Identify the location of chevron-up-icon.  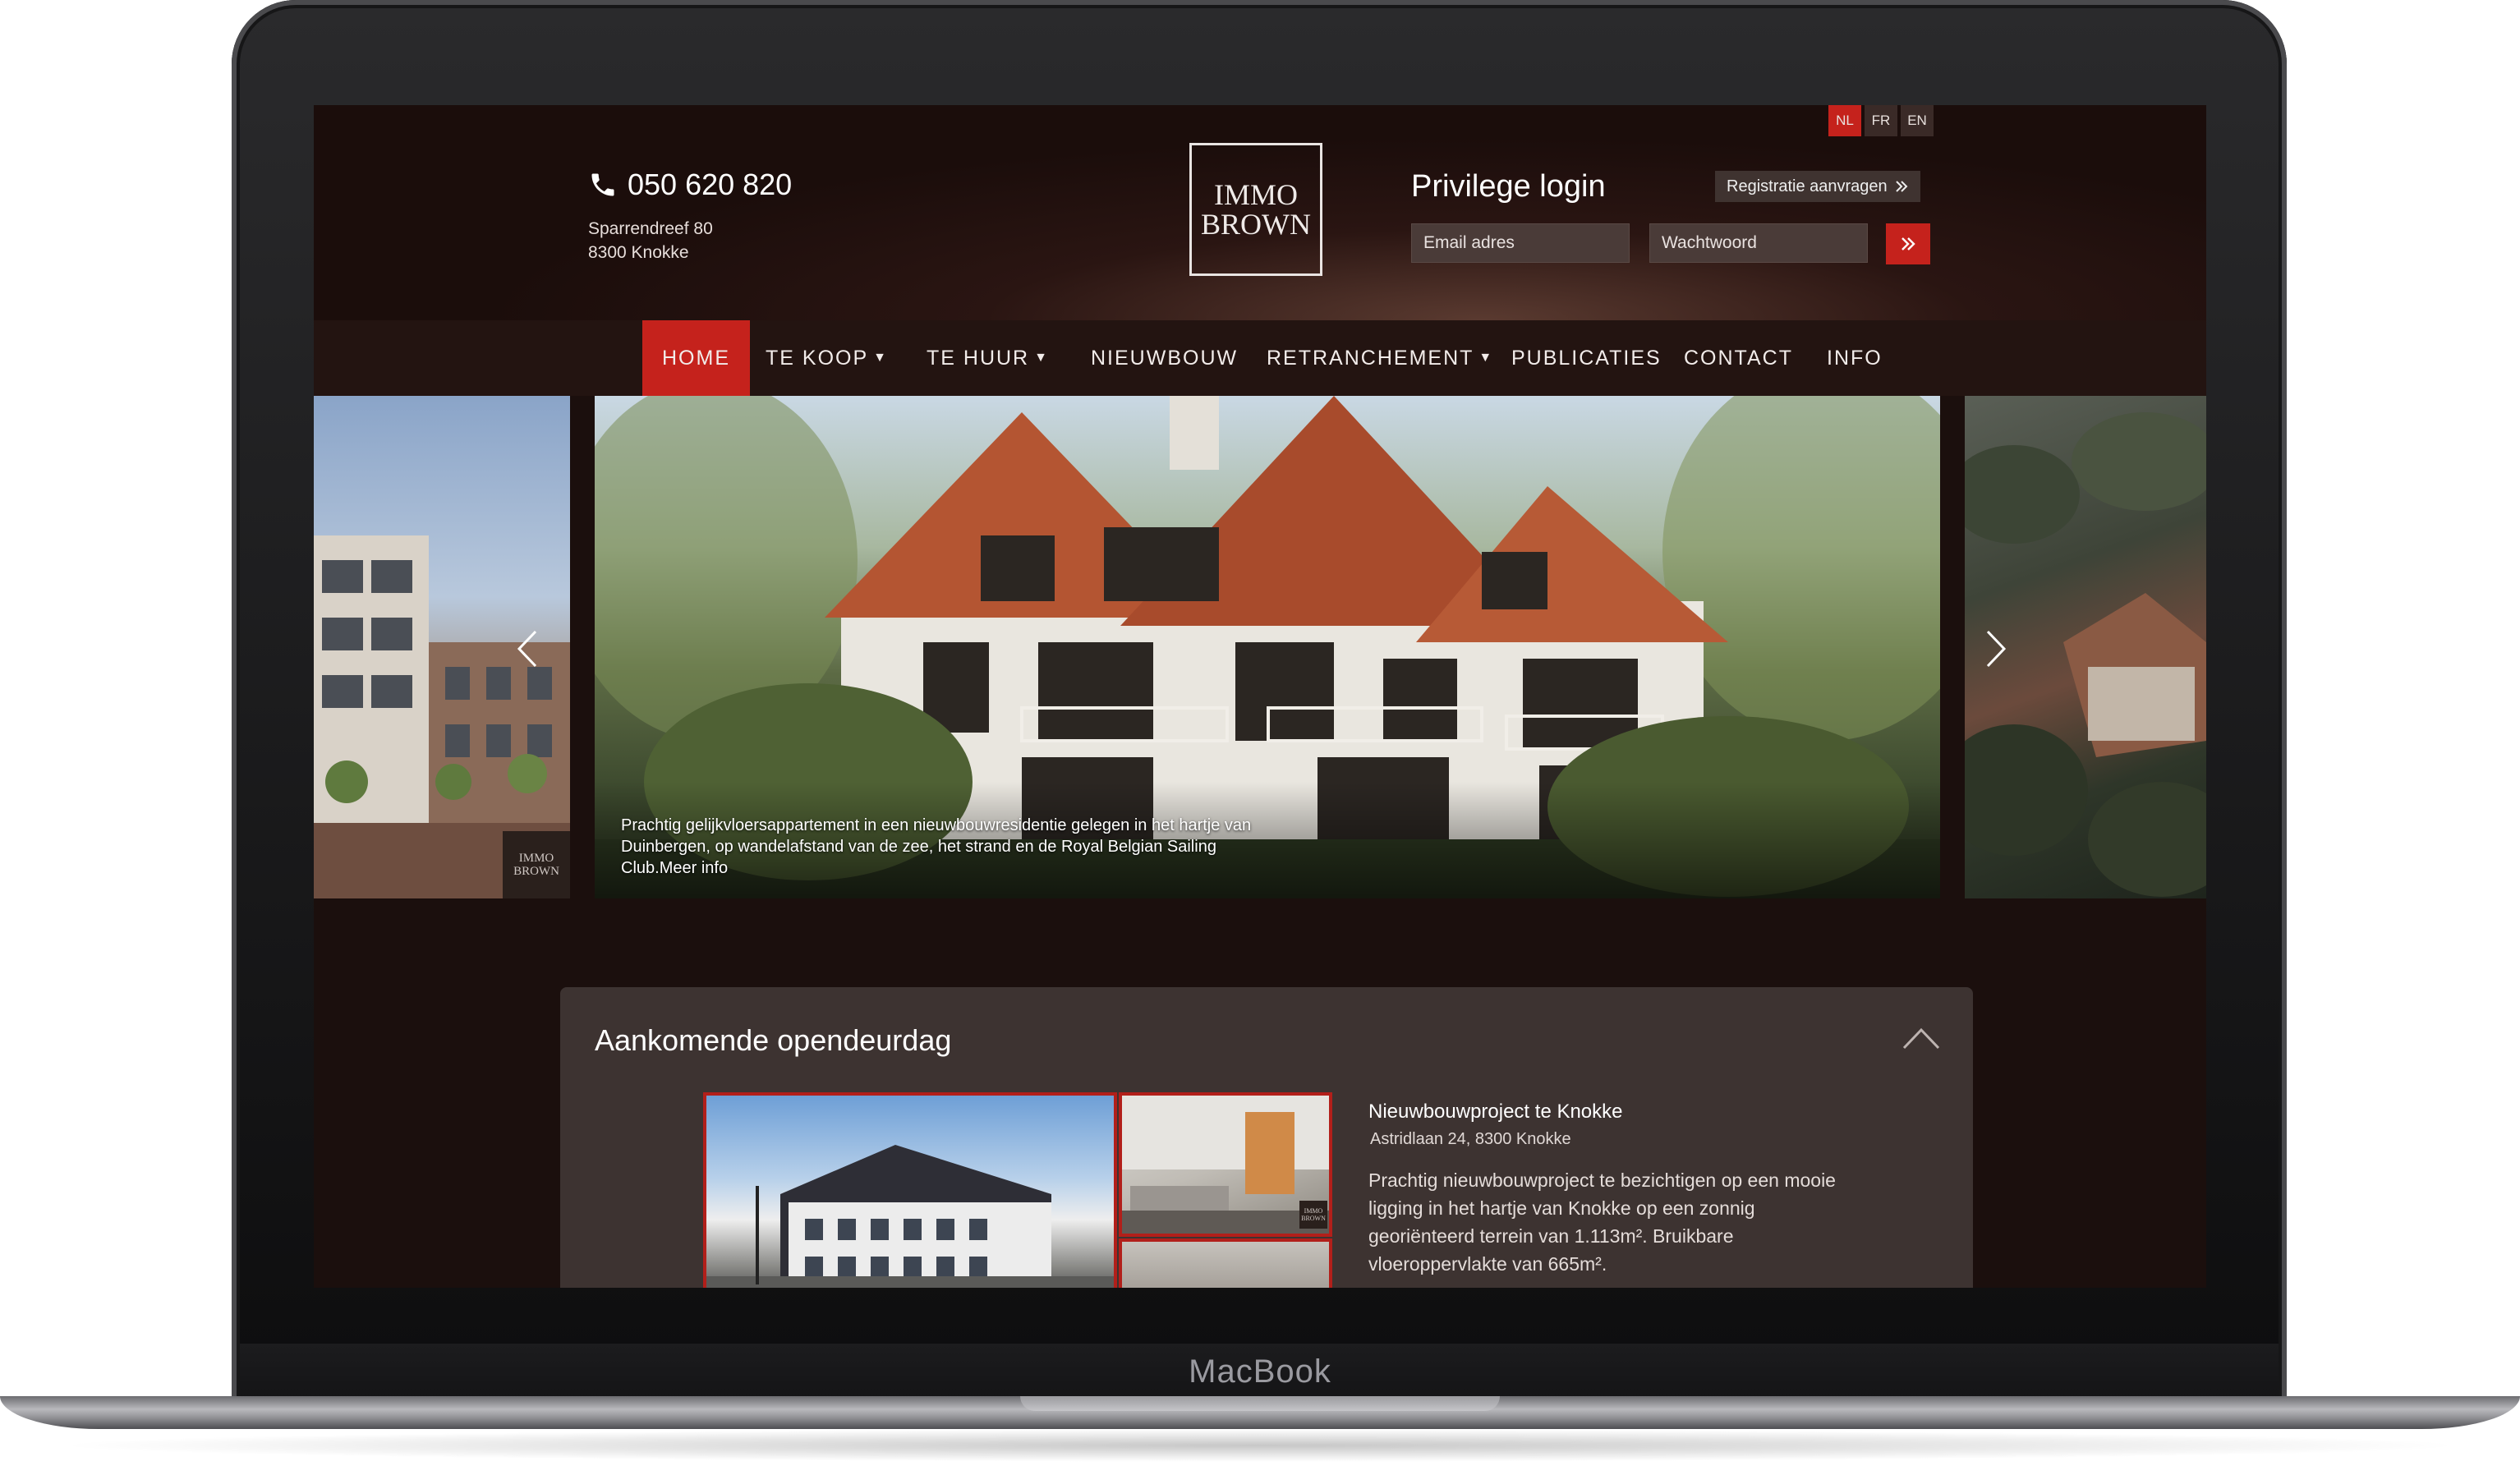
(1921, 1038).